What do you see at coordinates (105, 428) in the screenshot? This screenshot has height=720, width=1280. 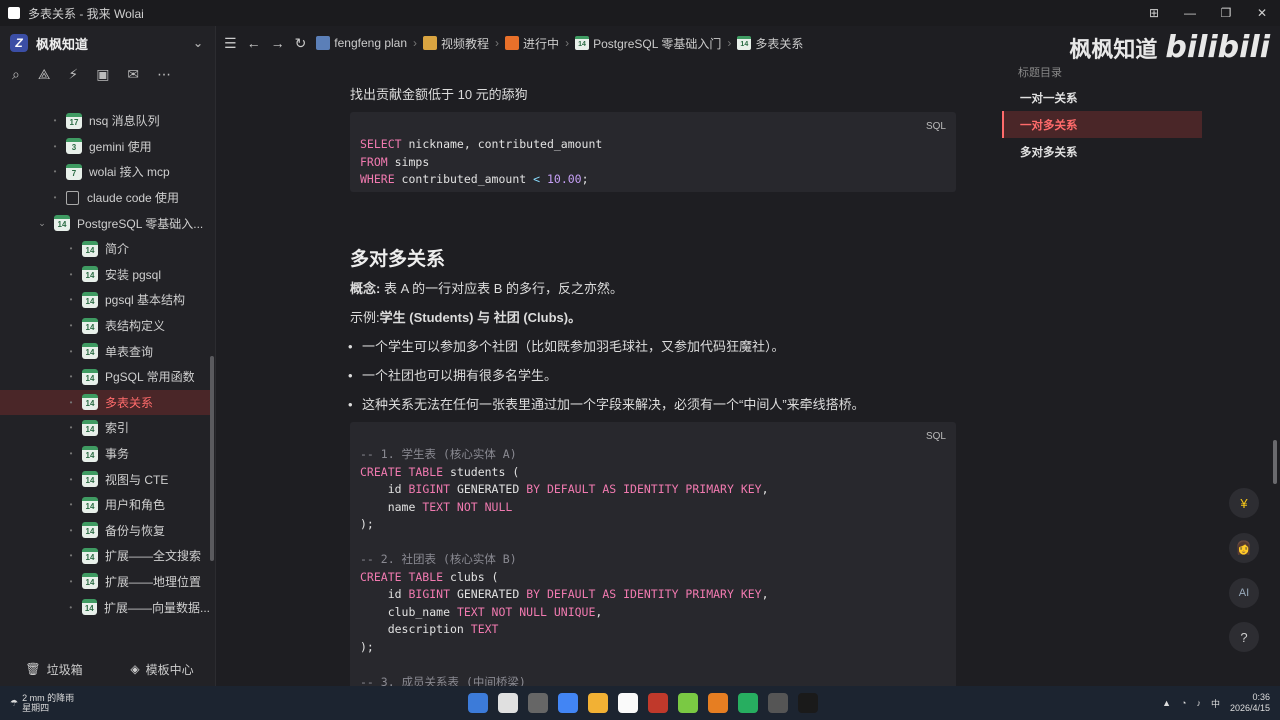 I see `sidebar-item: • 14 索引` at bounding box center [105, 428].